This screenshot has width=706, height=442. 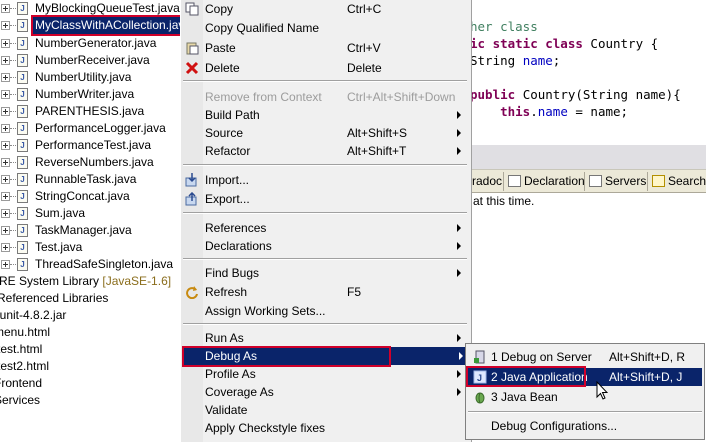 I want to click on menu-item-debug-as: Debug As, so click(x=324, y=356).